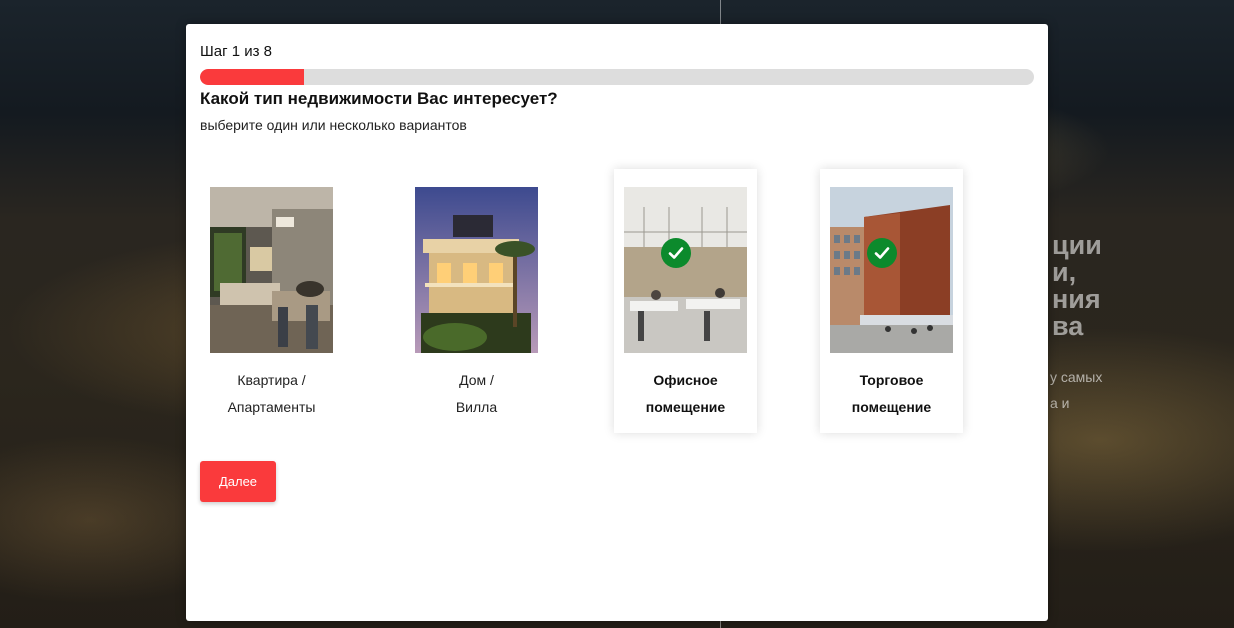 The width and height of the screenshot is (1234, 628). I want to click on villa-photo, so click(476, 270).